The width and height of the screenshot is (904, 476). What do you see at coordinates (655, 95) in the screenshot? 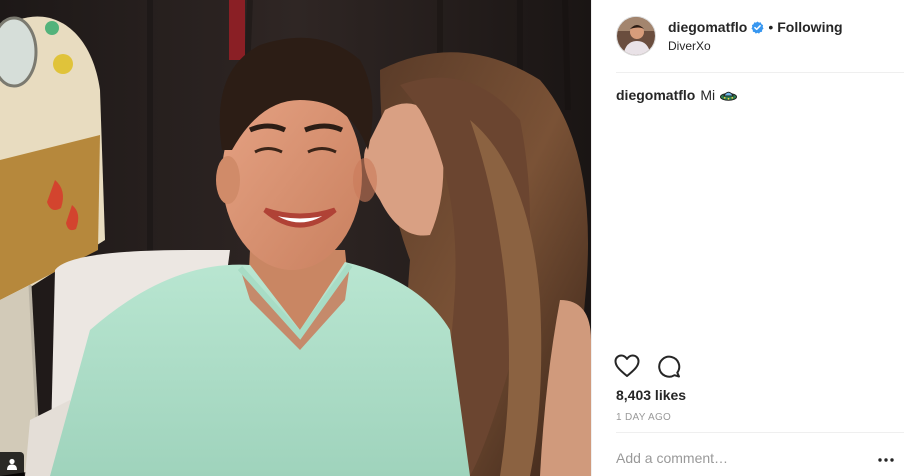
I see `caption-username-link: diegomatflo` at bounding box center [655, 95].